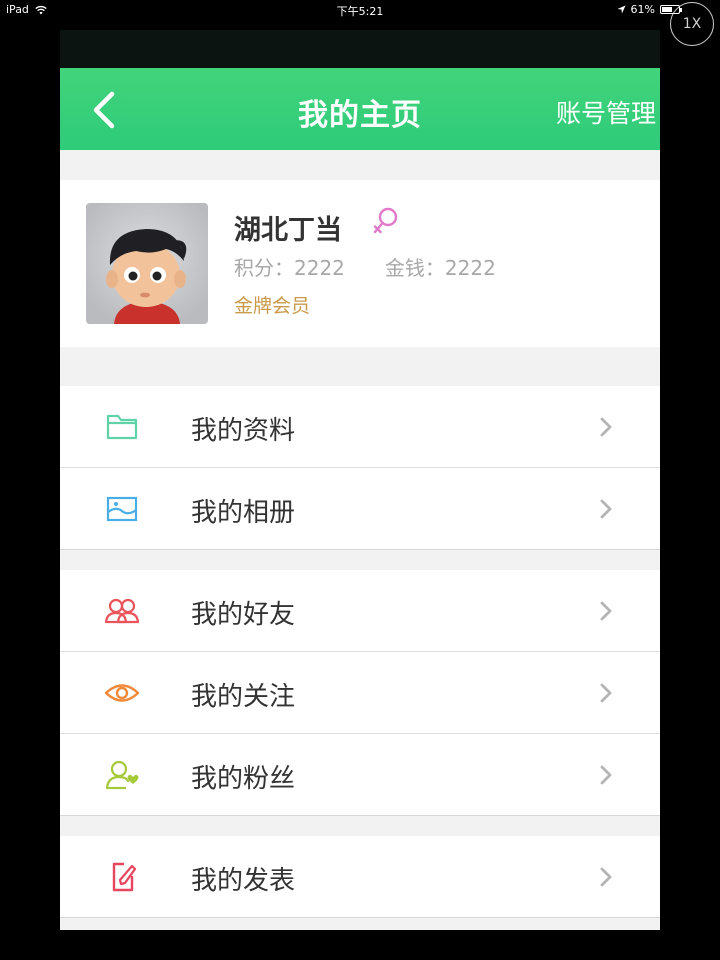 Image resolution: width=720 pixels, height=960 pixels. Describe the element at coordinates (243, 779) in the screenshot. I see `menu-item-label: 我的粉丝` at that location.